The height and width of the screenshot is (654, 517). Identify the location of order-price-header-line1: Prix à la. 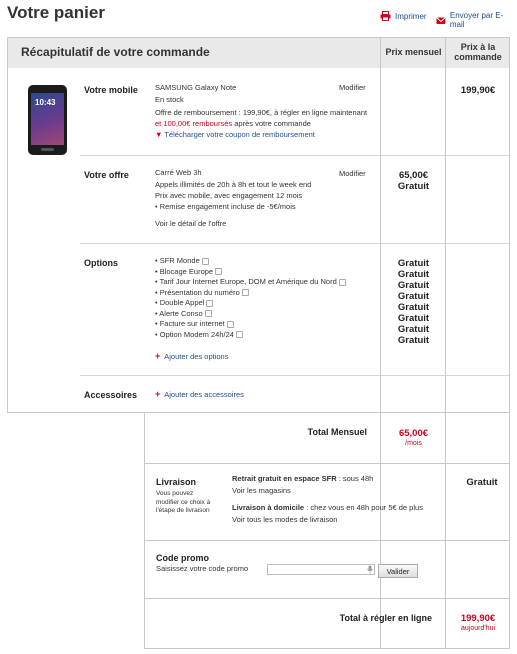
(478, 47).